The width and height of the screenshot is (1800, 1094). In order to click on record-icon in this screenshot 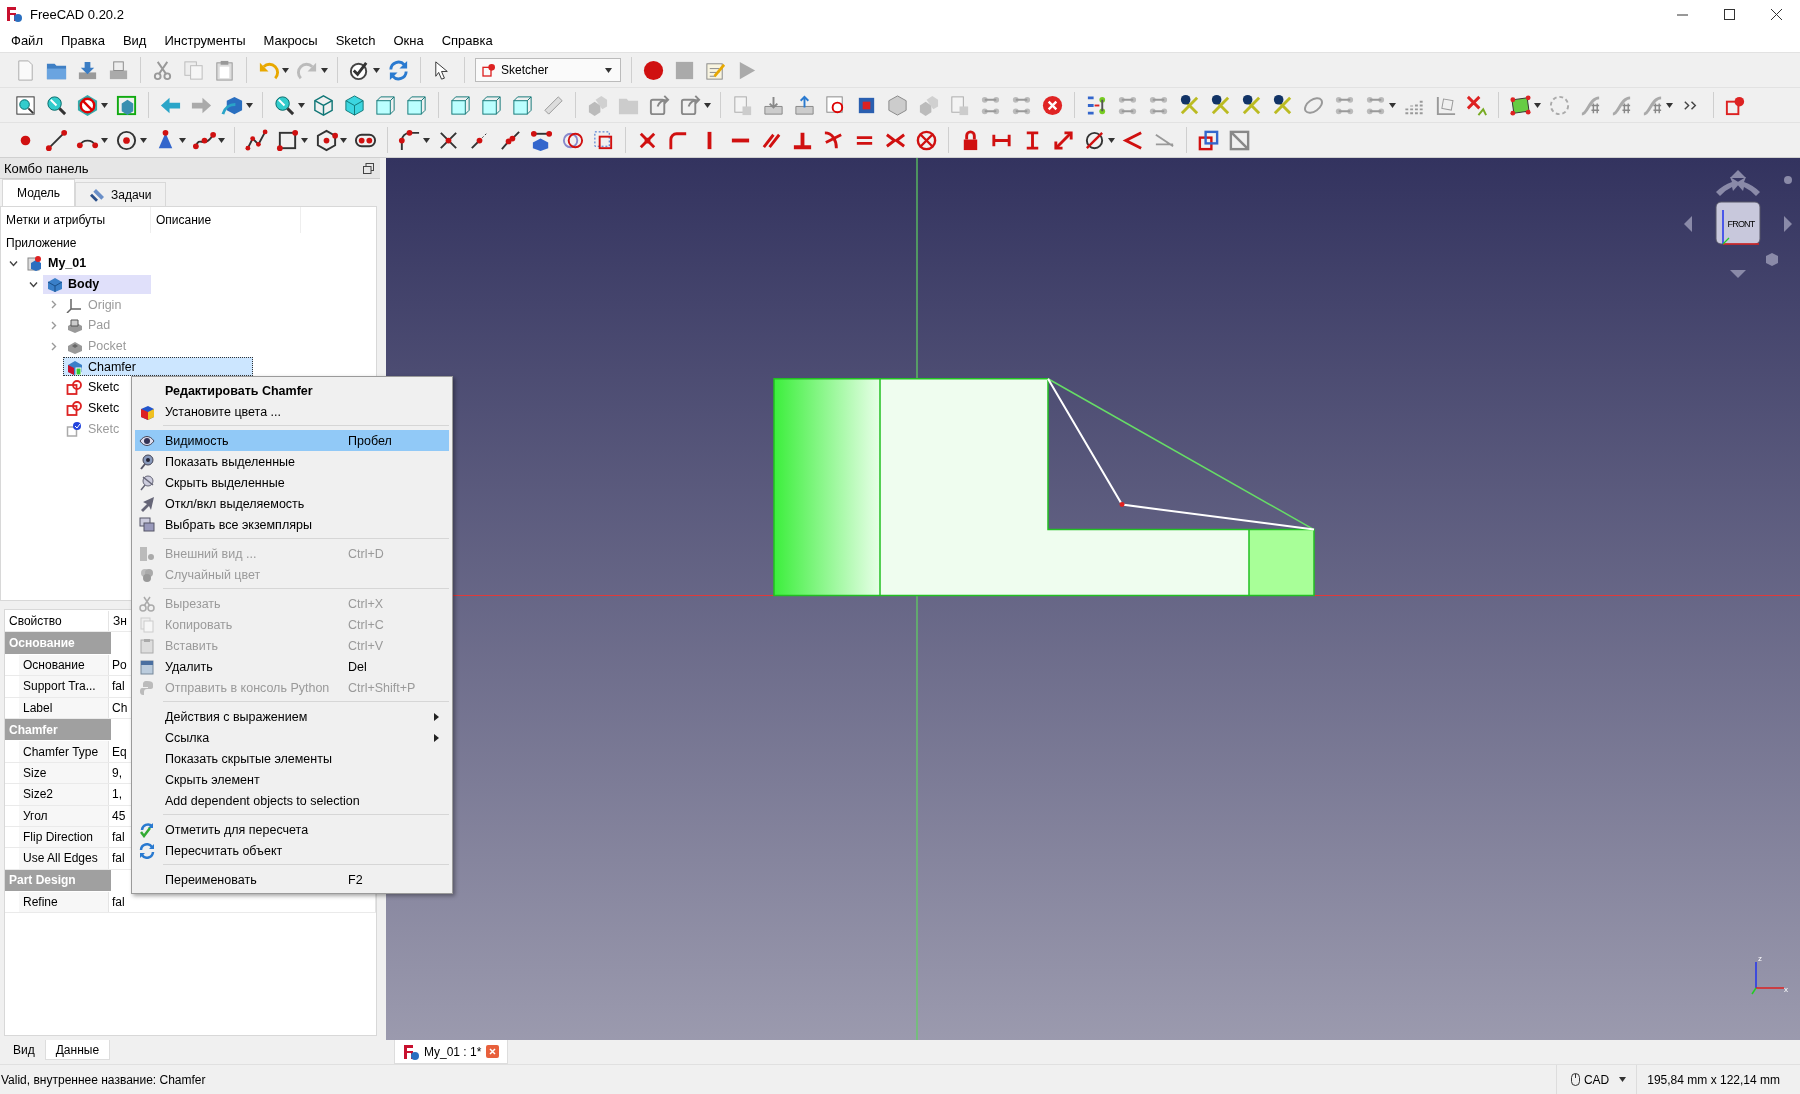, I will do `click(653, 70)`.